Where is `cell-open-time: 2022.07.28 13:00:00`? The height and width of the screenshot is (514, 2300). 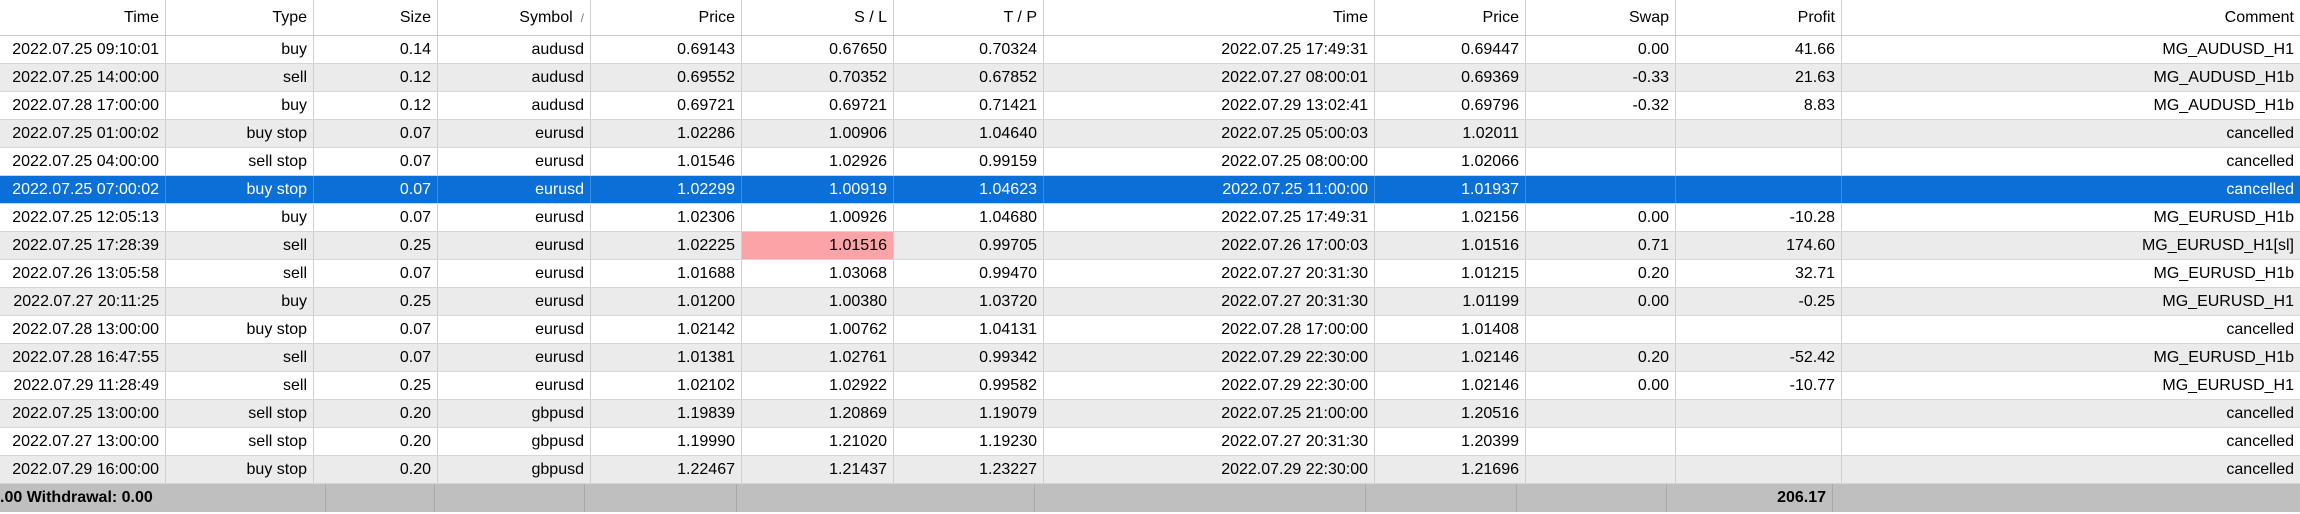
cell-open-time: 2022.07.28 13:00:00 is located at coordinates (83, 329).